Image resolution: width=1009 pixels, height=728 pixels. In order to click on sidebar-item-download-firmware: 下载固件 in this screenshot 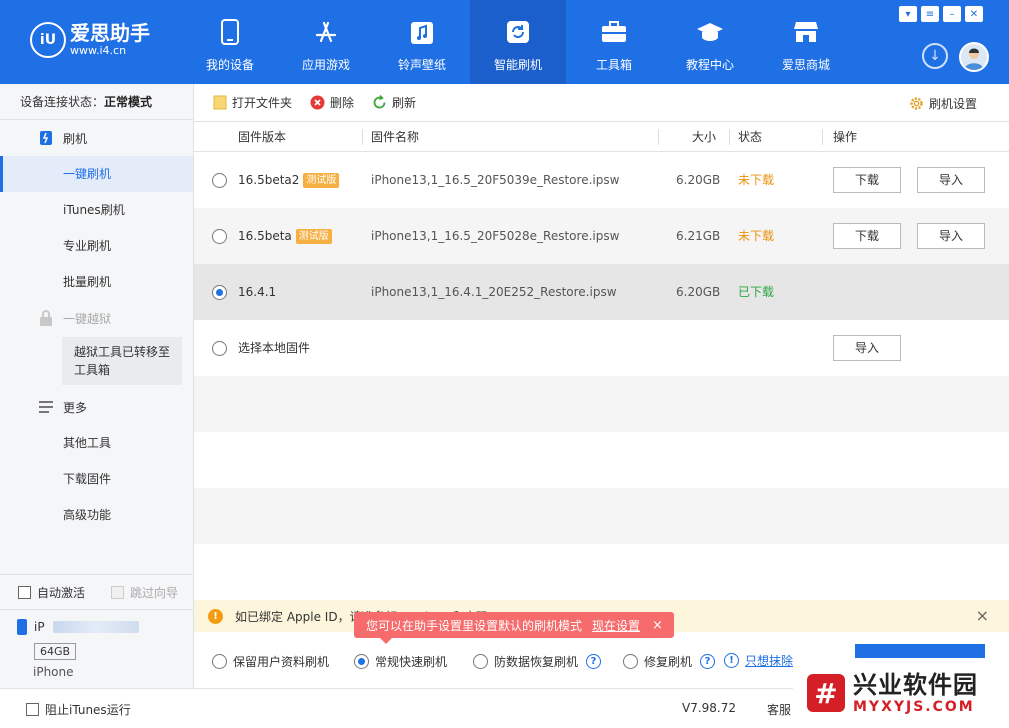, I will do `click(96, 479)`.